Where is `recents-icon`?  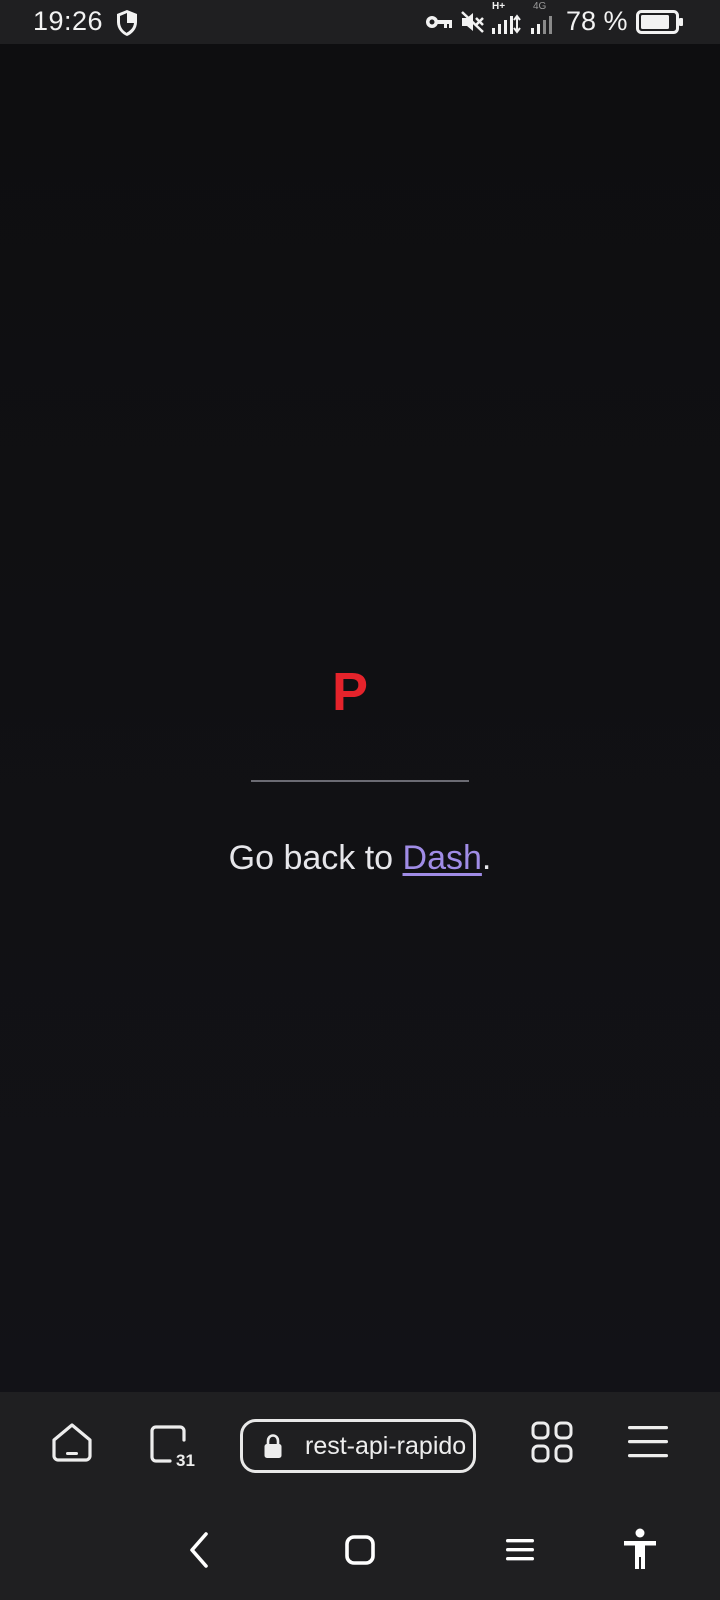
recents-icon is located at coordinates (520, 1550).